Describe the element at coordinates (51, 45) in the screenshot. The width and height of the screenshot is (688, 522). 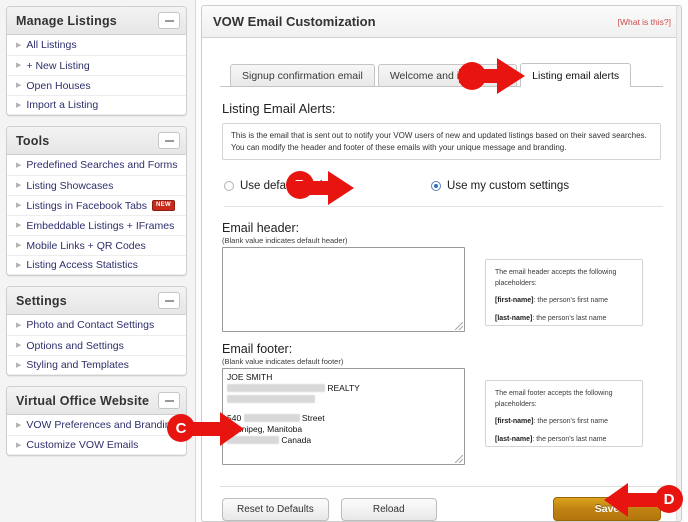
I see `sidebar-item-label: All Listings` at that location.